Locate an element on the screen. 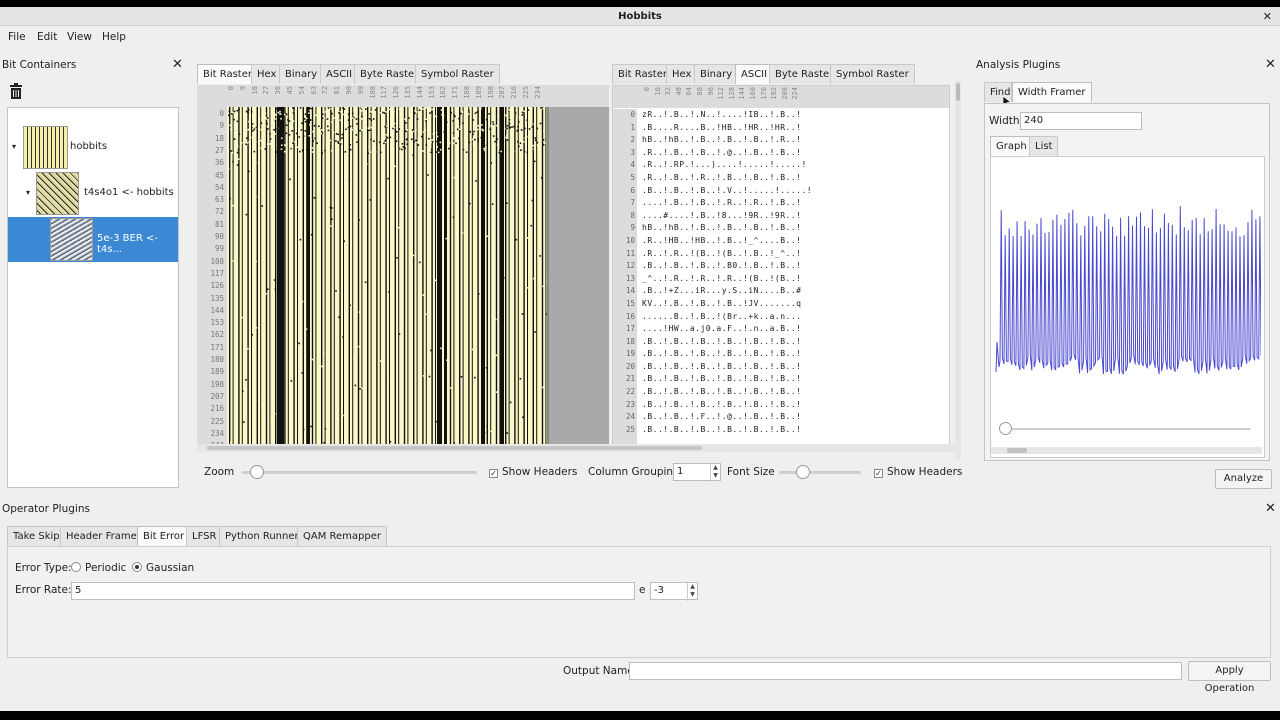 The image size is (1280, 720). column-header-label: 160 is located at coordinates (753, 93).